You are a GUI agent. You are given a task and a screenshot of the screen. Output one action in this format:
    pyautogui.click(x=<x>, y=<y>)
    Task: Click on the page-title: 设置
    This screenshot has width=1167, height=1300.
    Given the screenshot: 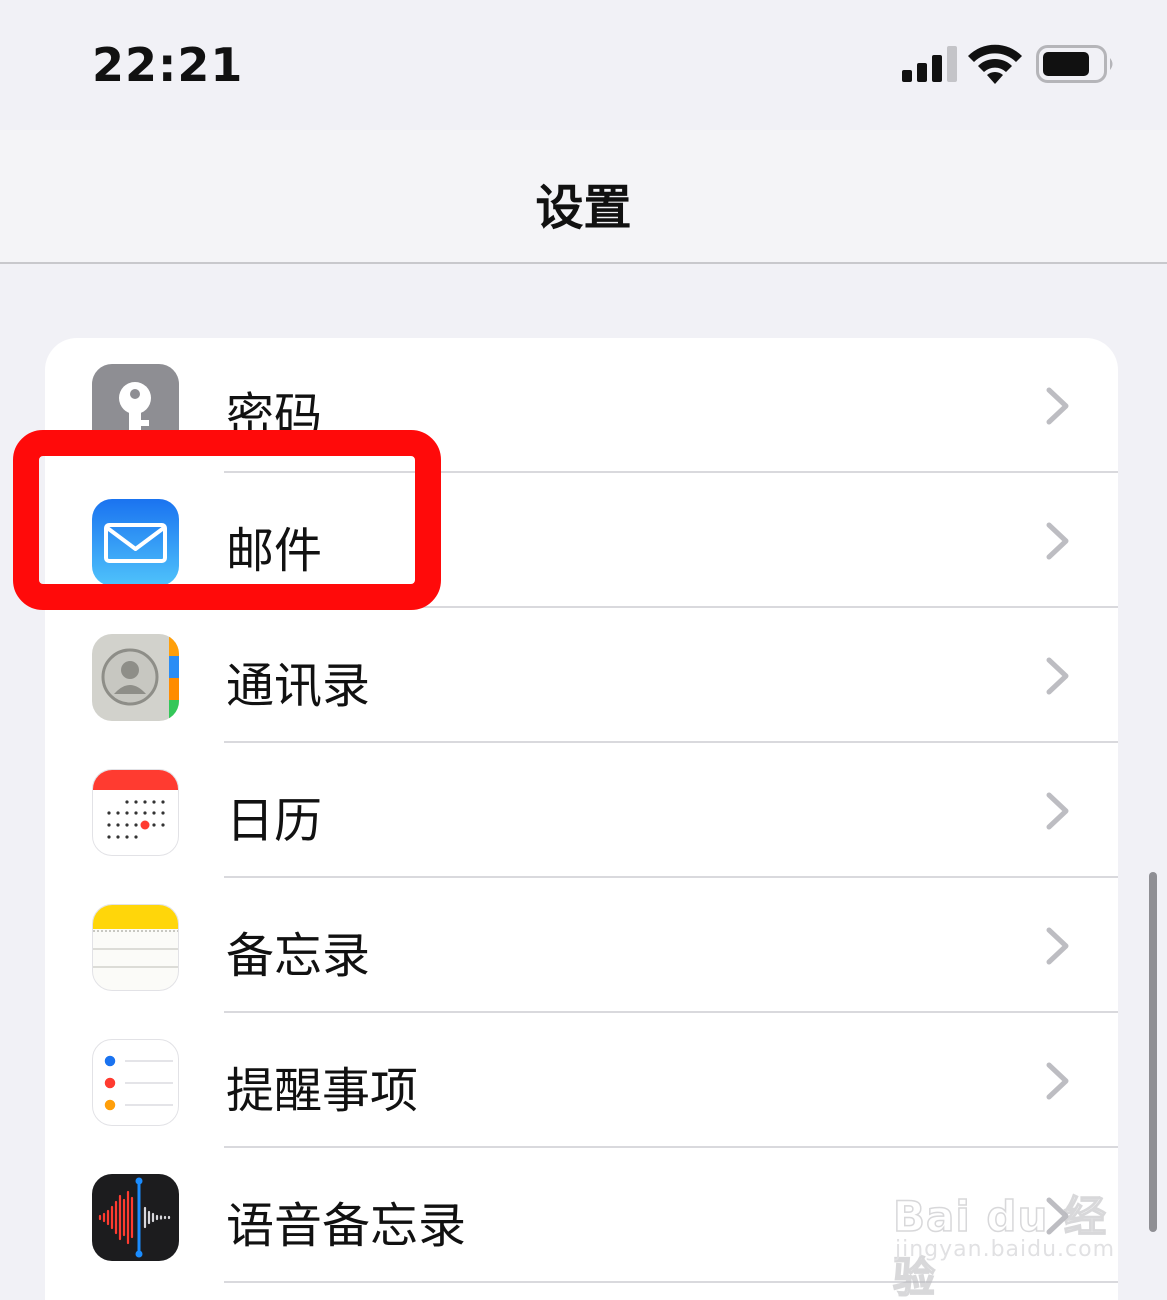 What is the action you would take?
    pyautogui.click(x=583, y=208)
    